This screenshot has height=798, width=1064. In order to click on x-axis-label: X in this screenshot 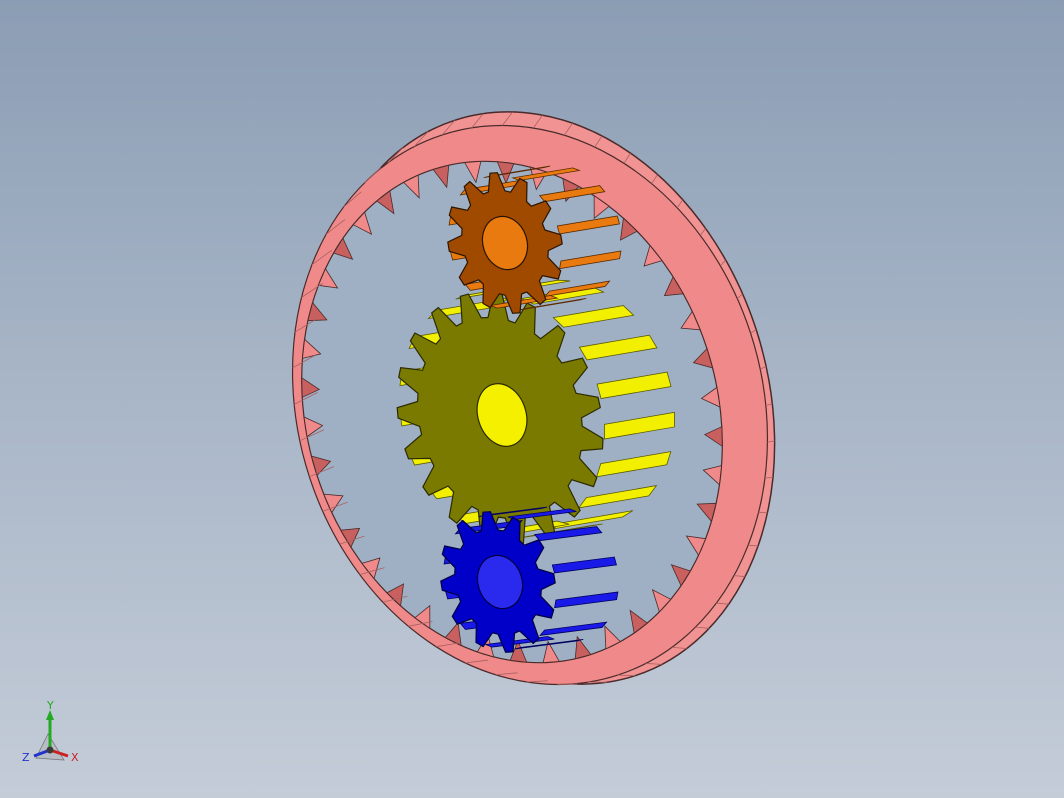, I will do `click(75, 757)`.